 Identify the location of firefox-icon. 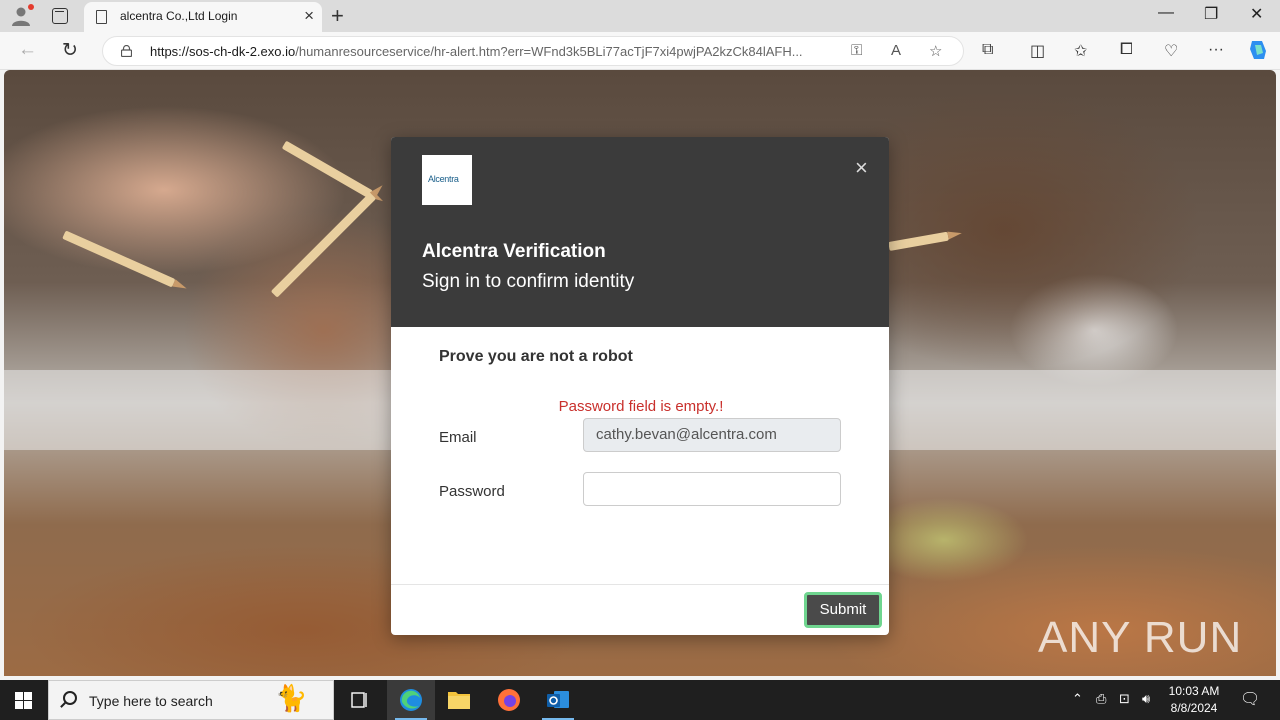
(509, 700).